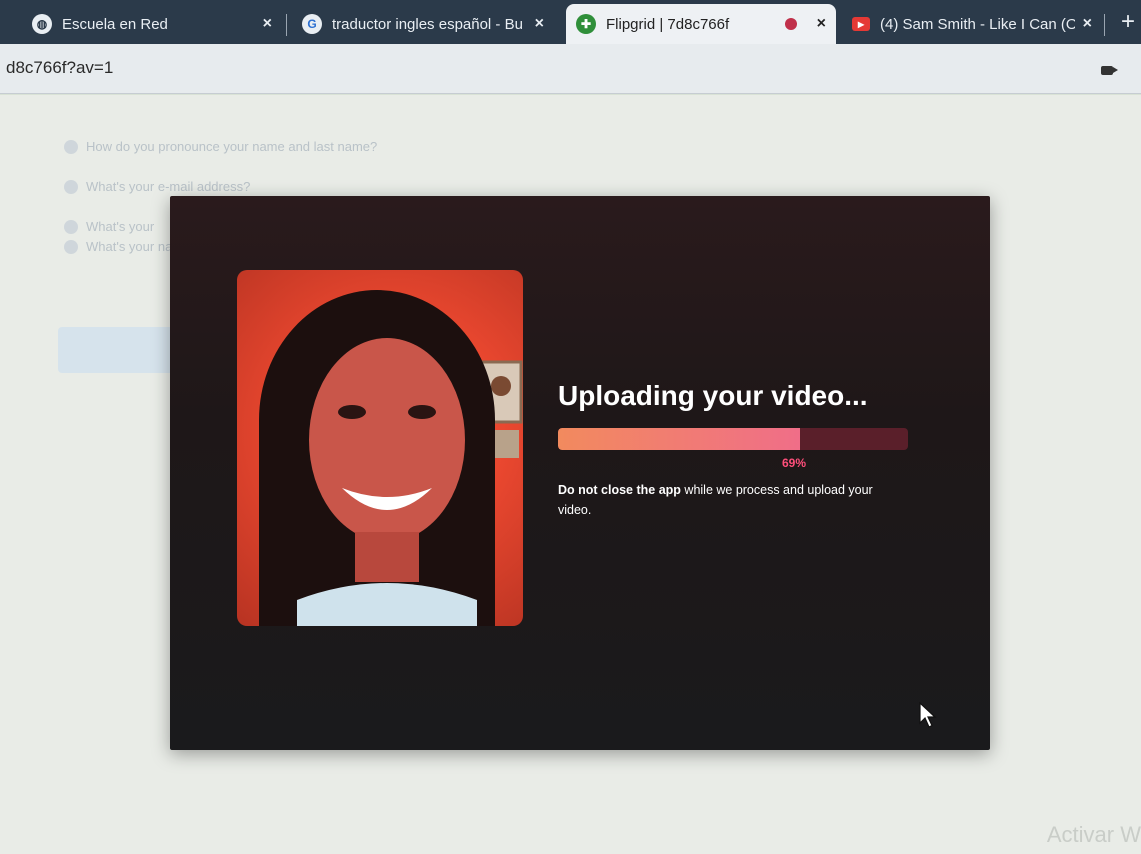 The image size is (1141, 854). What do you see at coordinates (427, 24) in the screenshot?
I see `tab-label: traductor ingles español - Bu` at bounding box center [427, 24].